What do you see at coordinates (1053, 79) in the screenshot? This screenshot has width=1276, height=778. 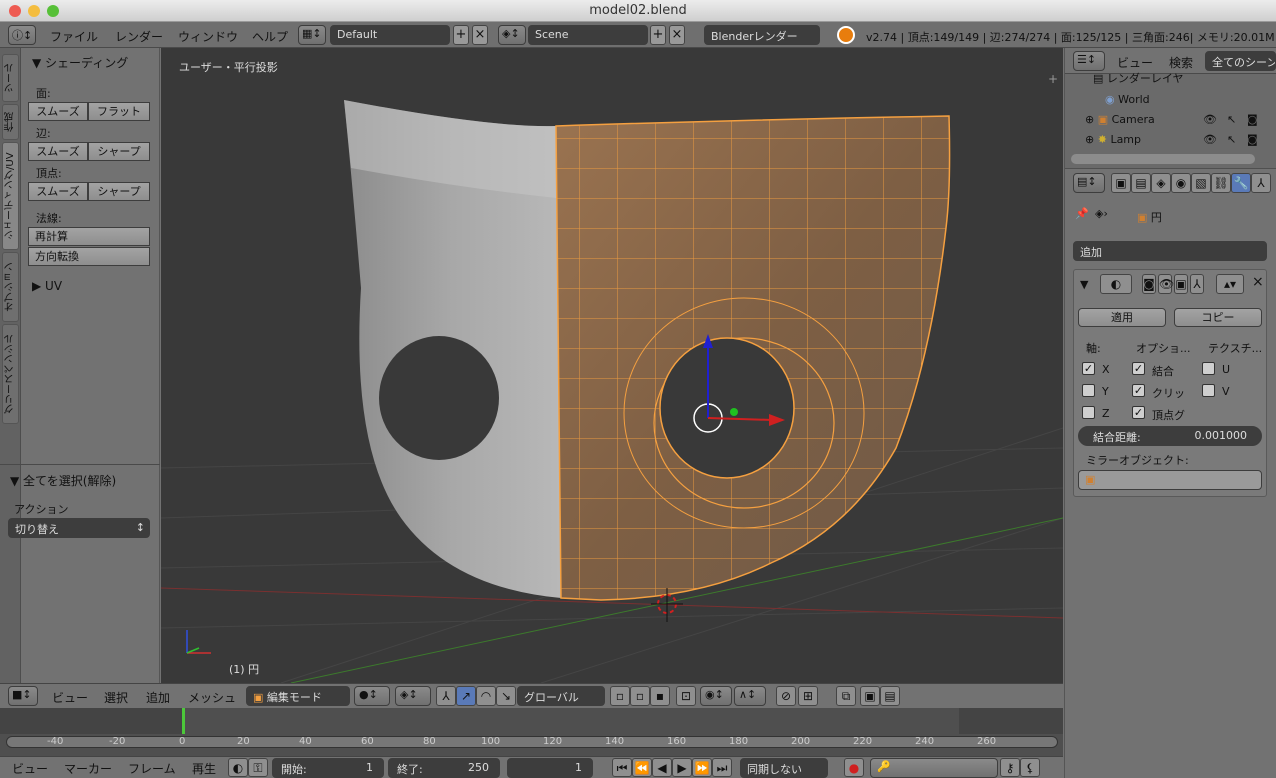 I see `expand-panel-icon: +` at bounding box center [1053, 79].